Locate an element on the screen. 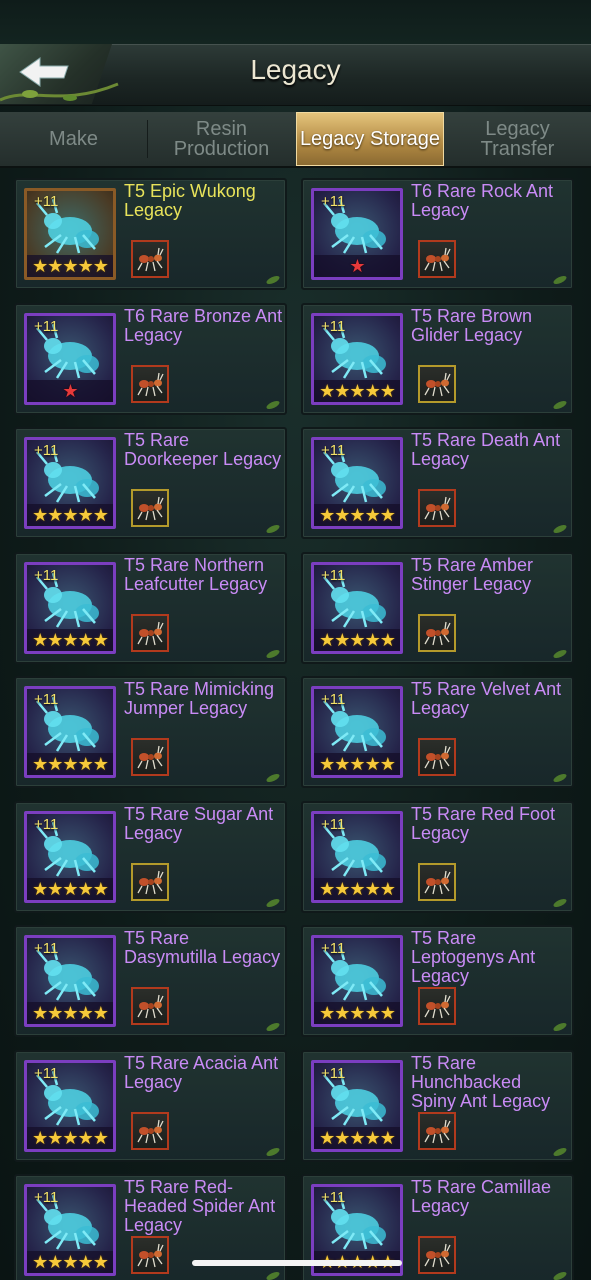 The image size is (591, 1280). tab-label: Legacy Transfer is located at coordinates (517, 139).